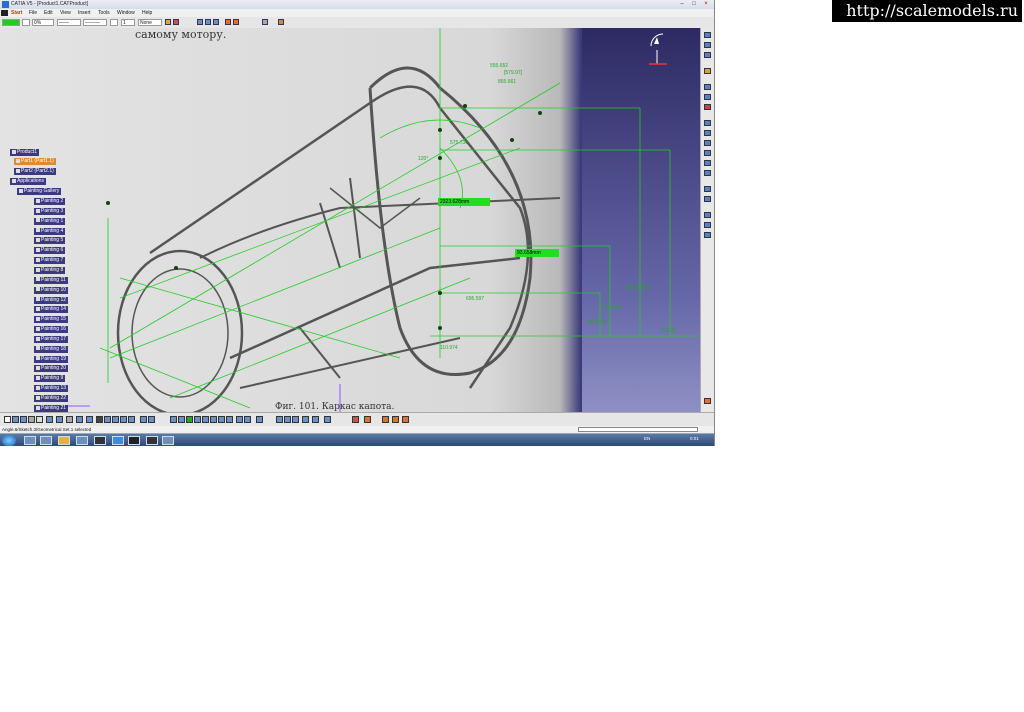  What do you see at coordinates (147, 13) in the screenshot?
I see `menu-help: Help` at bounding box center [147, 13].